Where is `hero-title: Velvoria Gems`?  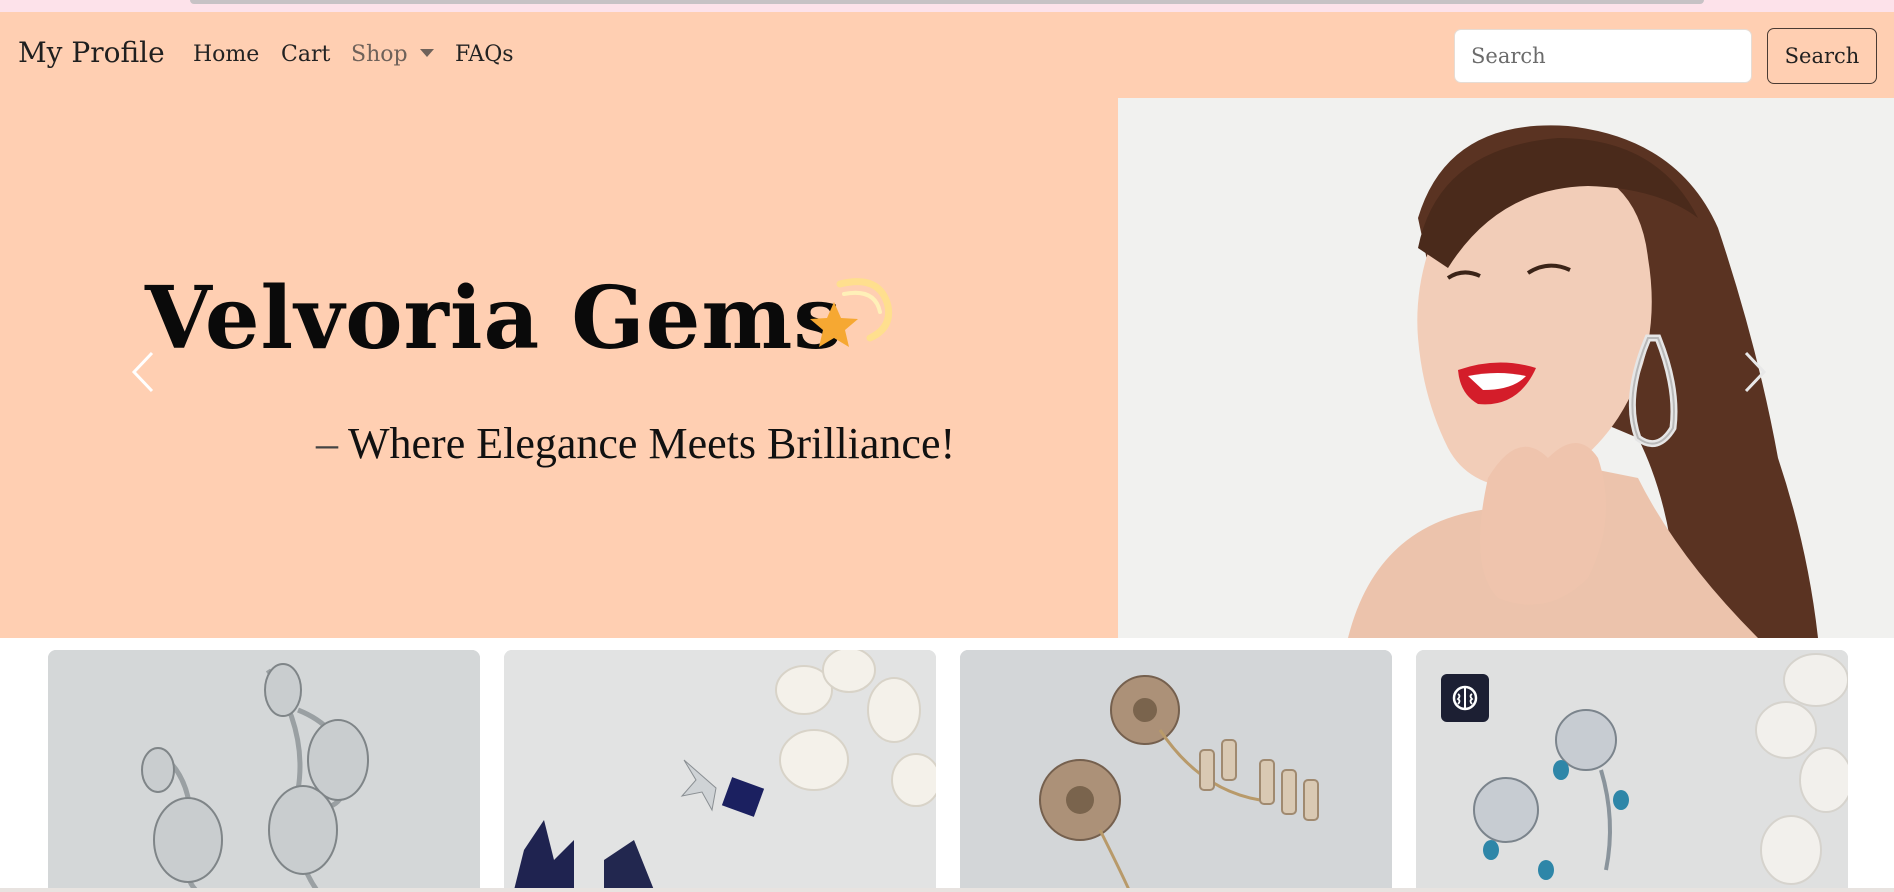
hero-title: Velvoria Gems is located at coordinates (494, 318).